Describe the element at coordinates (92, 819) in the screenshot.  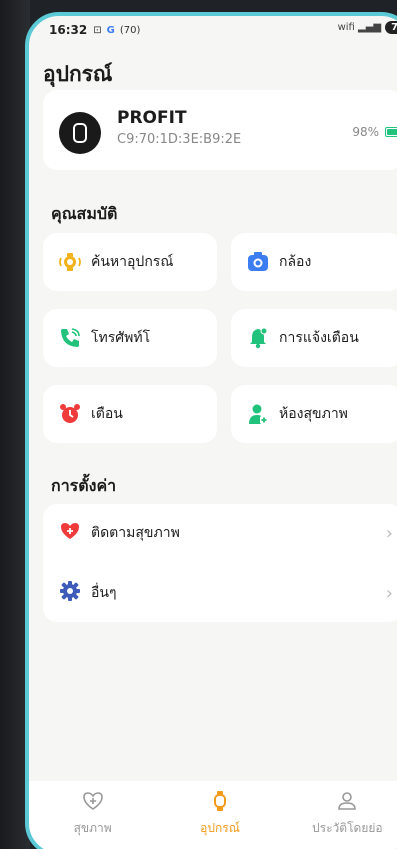
I see `nav-health: สุขภาพ` at that location.